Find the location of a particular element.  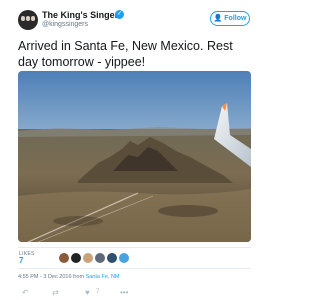

avatar is located at coordinates (28, 20).